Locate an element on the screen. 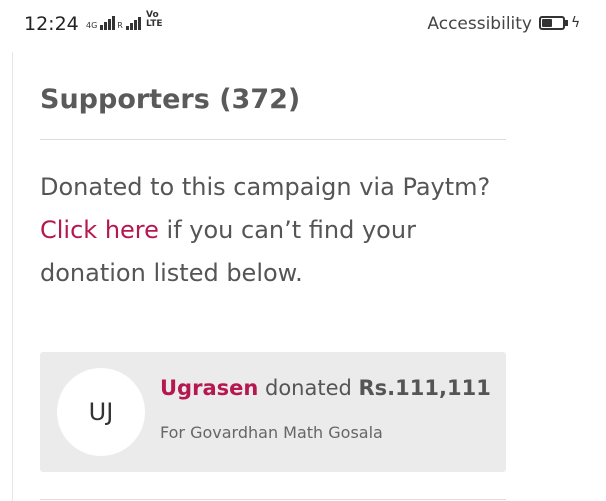 The image size is (606, 501). donation-cause: For Govardhan Math Gosala is located at coordinates (271, 432).